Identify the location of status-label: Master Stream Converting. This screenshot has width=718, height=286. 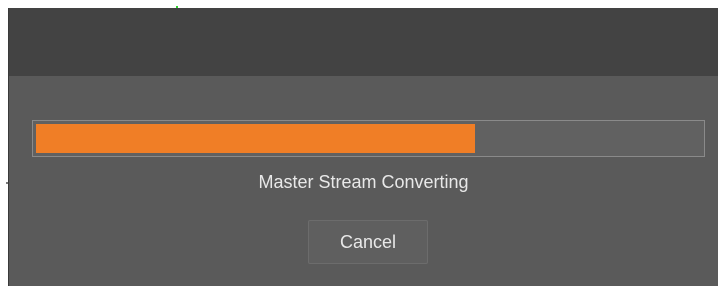
(363, 182).